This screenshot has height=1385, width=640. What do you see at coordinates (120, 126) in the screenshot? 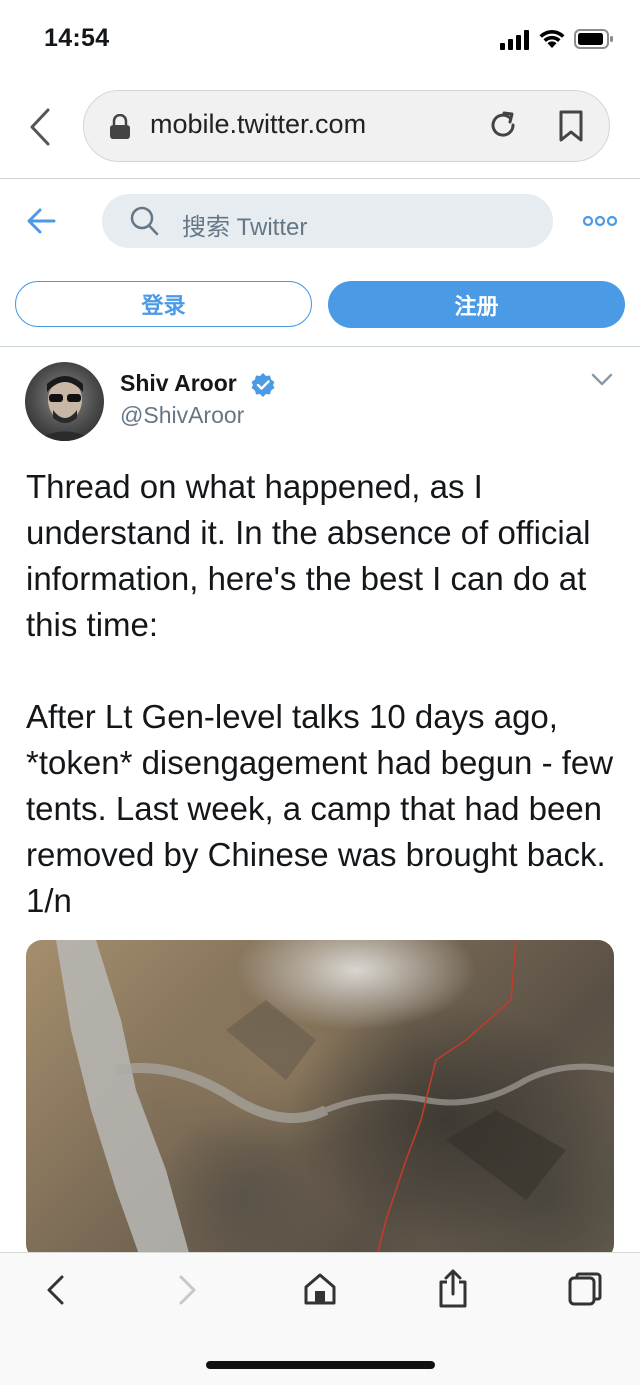
I see `lock-icon` at bounding box center [120, 126].